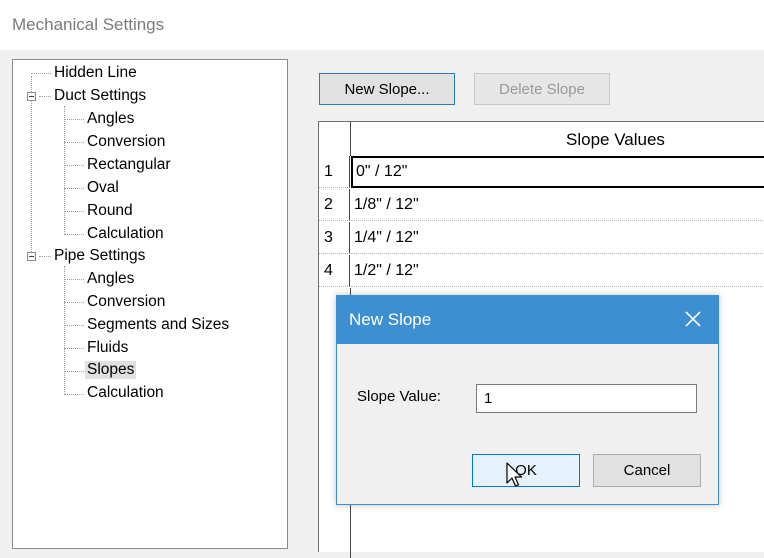 This screenshot has width=764, height=558. I want to click on row-number: 2, so click(334, 205).